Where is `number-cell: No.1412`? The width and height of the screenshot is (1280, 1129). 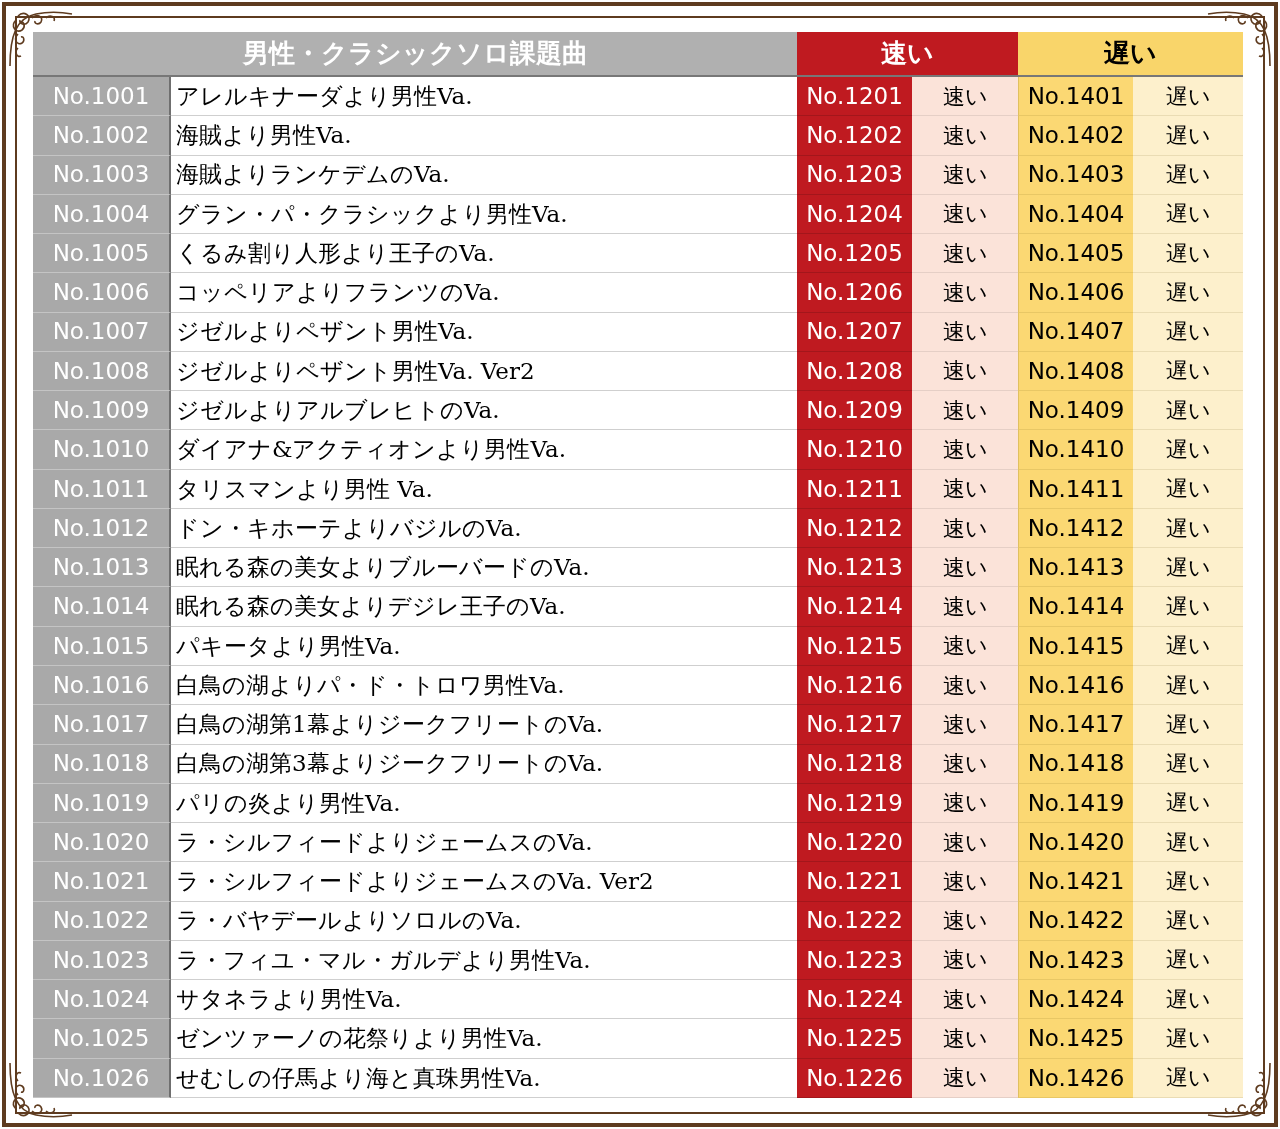
number-cell: No.1412 is located at coordinates (1075, 528).